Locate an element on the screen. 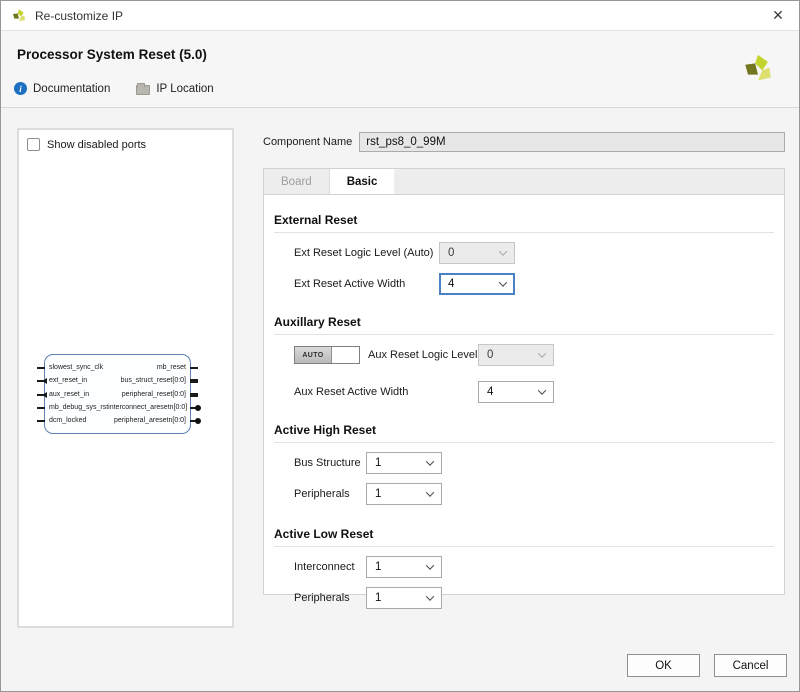 The height and width of the screenshot is (692, 800). aux-reset-logic-level-select: 0 is located at coordinates (516, 355).